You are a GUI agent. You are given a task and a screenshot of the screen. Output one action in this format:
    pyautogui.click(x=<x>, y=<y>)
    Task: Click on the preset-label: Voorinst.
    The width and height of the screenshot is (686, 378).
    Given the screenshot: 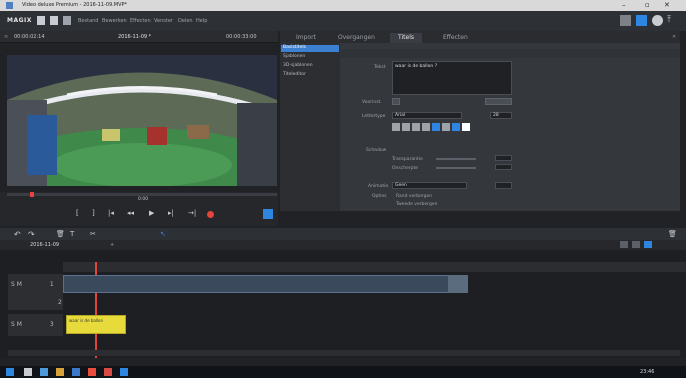 What is the action you would take?
    pyautogui.click(x=372, y=102)
    